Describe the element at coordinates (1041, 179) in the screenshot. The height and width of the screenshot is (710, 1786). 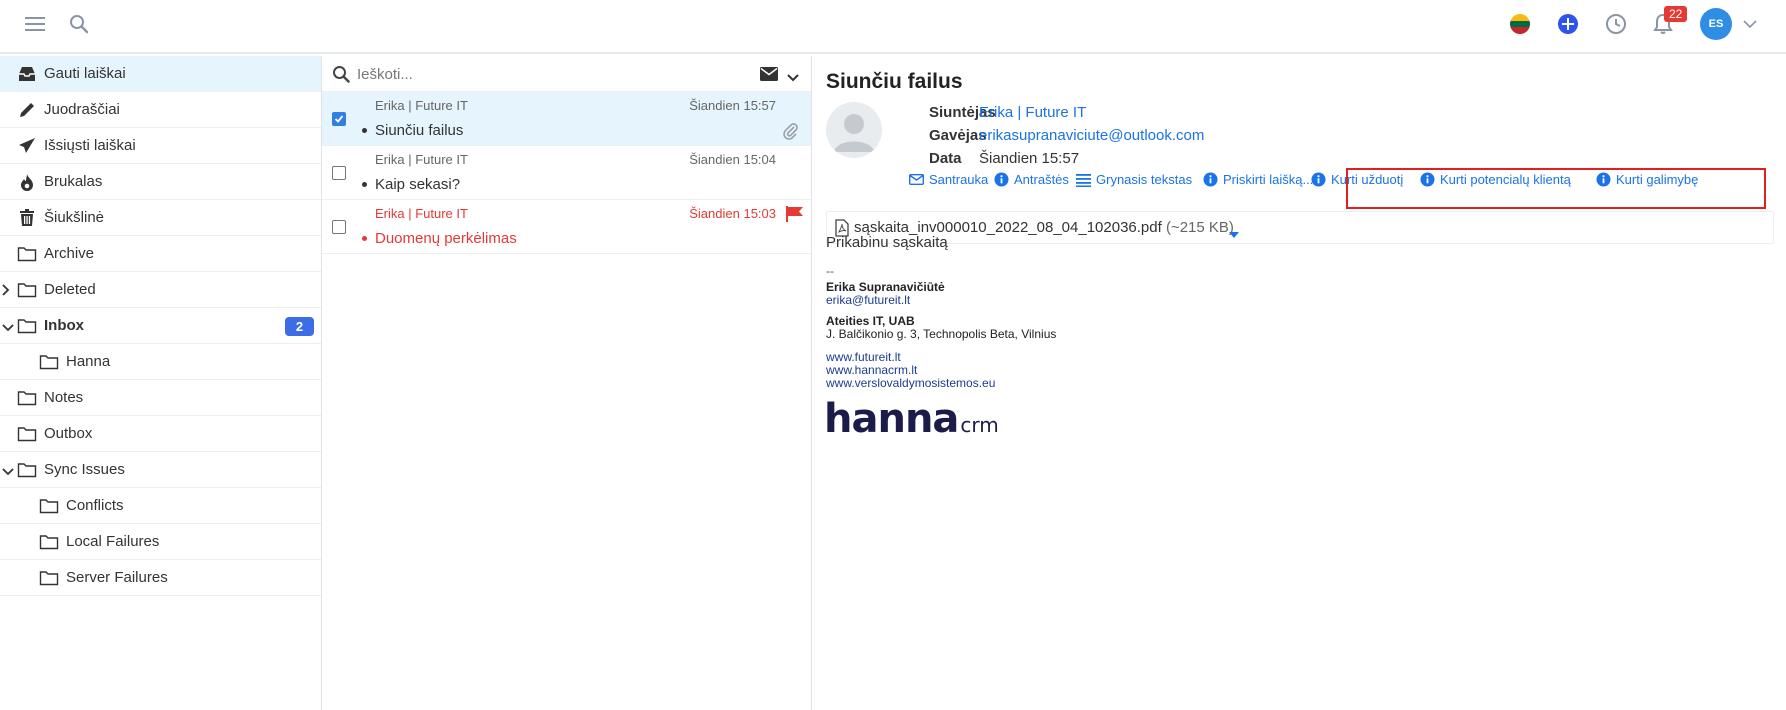
I see `headers-label: Antraštės` at that location.